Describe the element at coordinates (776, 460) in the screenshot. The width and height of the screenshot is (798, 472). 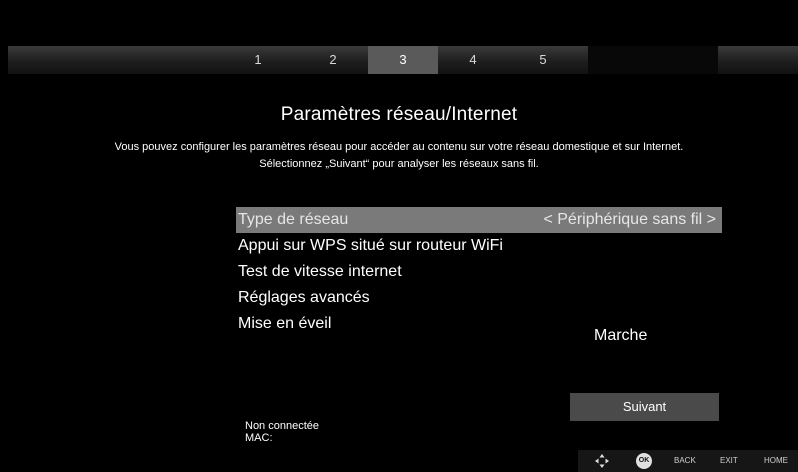
I see `home-hint: HOME` at that location.